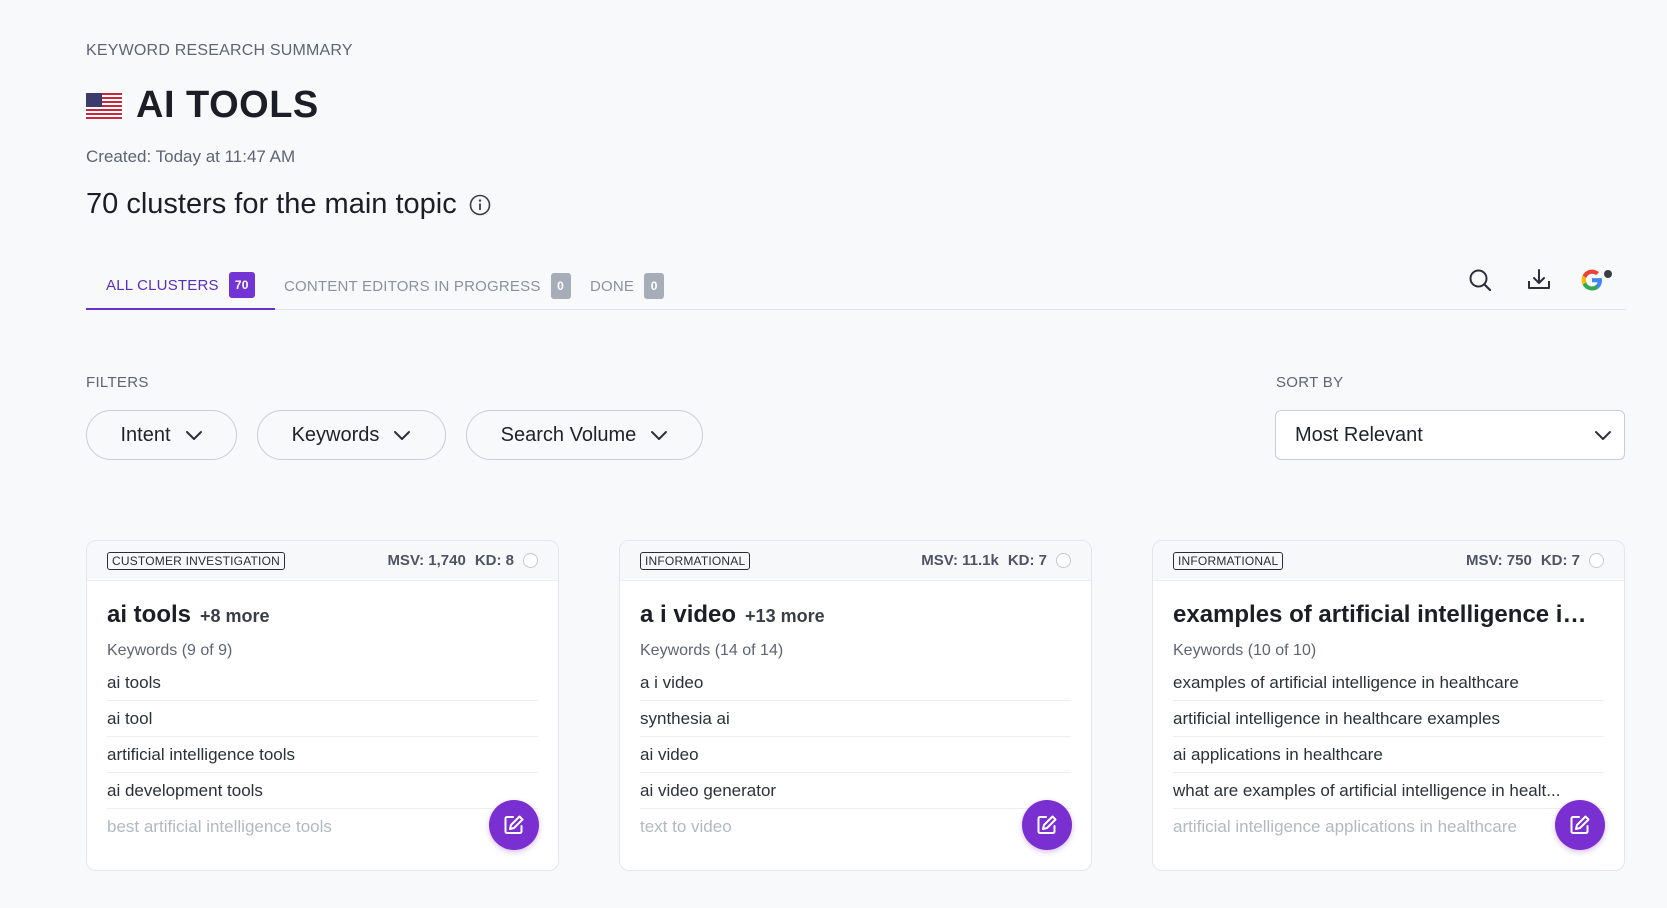 This screenshot has width=1667, height=908. Describe the element at coordinates (712, 650) in the screenshot. I see `keywords-count: Keywords (14 of 14)` at that location.